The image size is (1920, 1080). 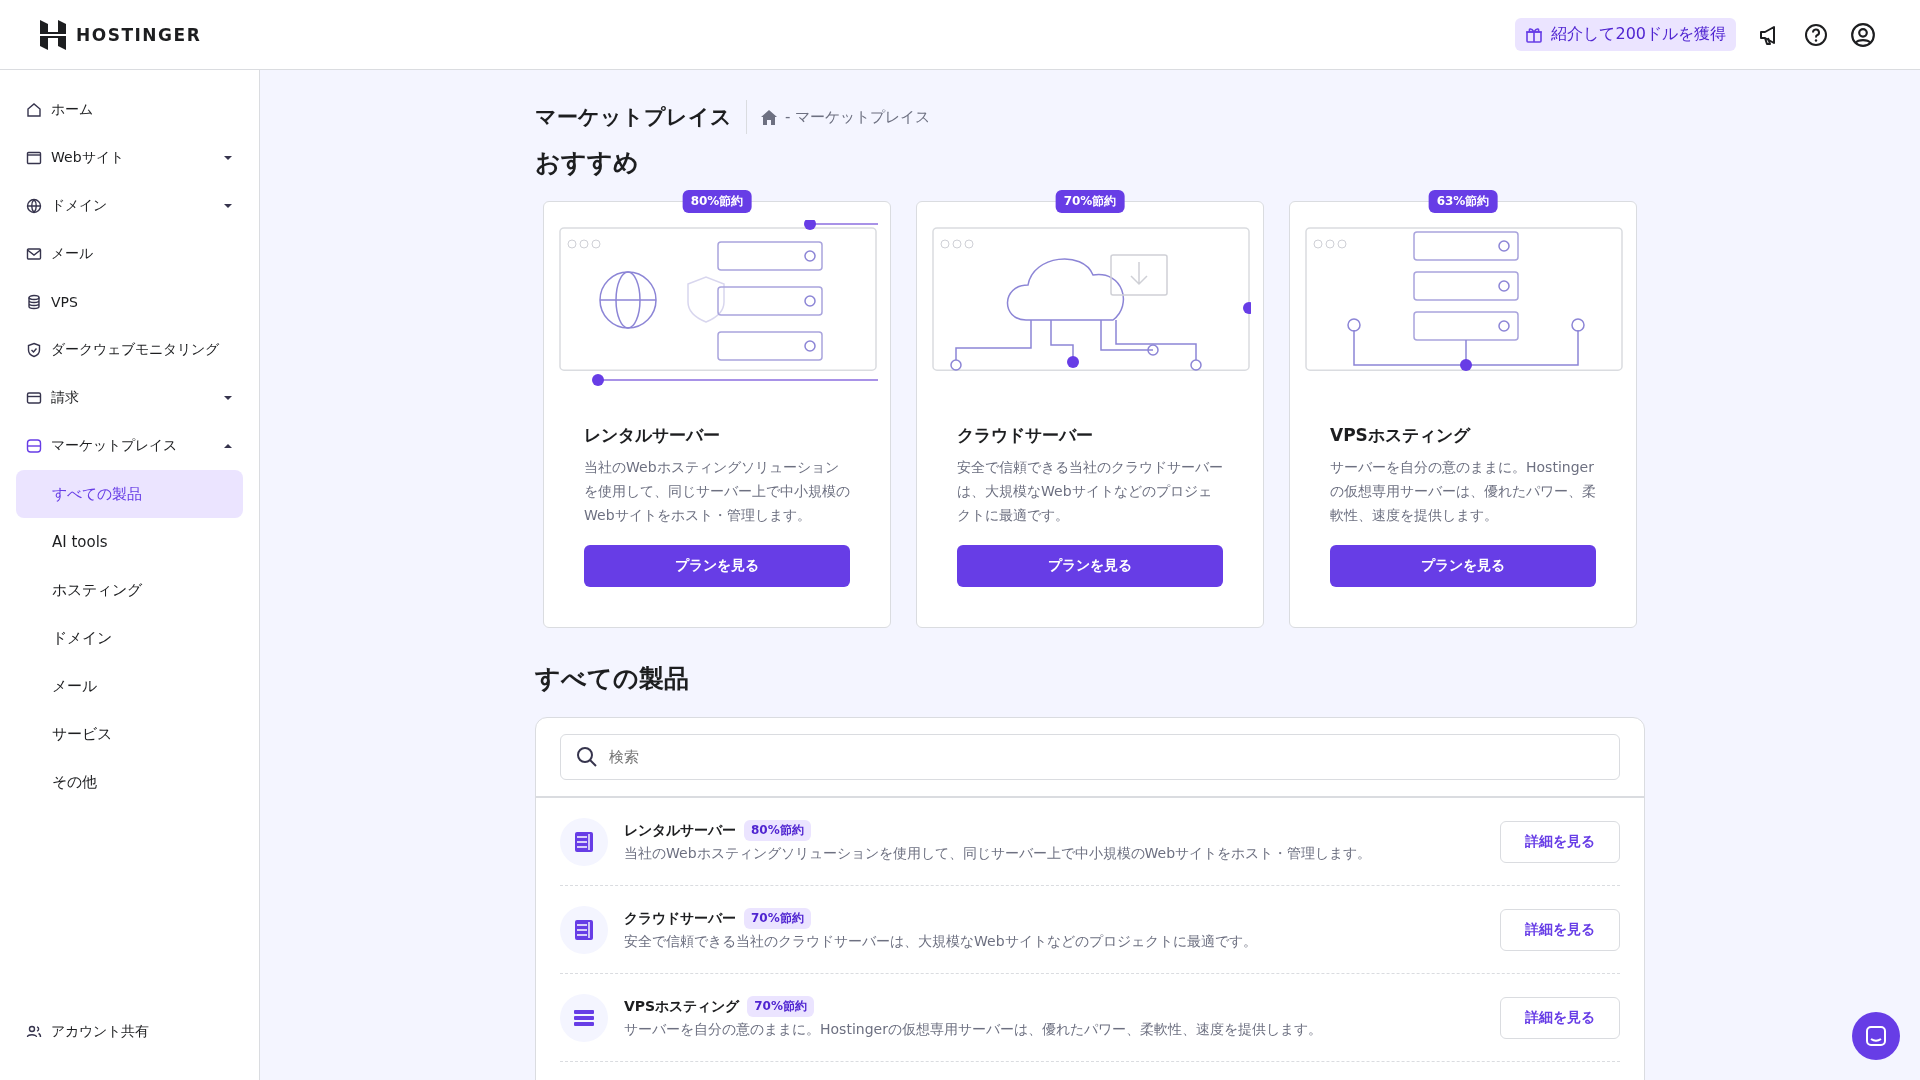 What do you see at coordinates (65, 302) in the screenshot?
I see `sidebar-label: VPS` at bounding box center [65, 302].